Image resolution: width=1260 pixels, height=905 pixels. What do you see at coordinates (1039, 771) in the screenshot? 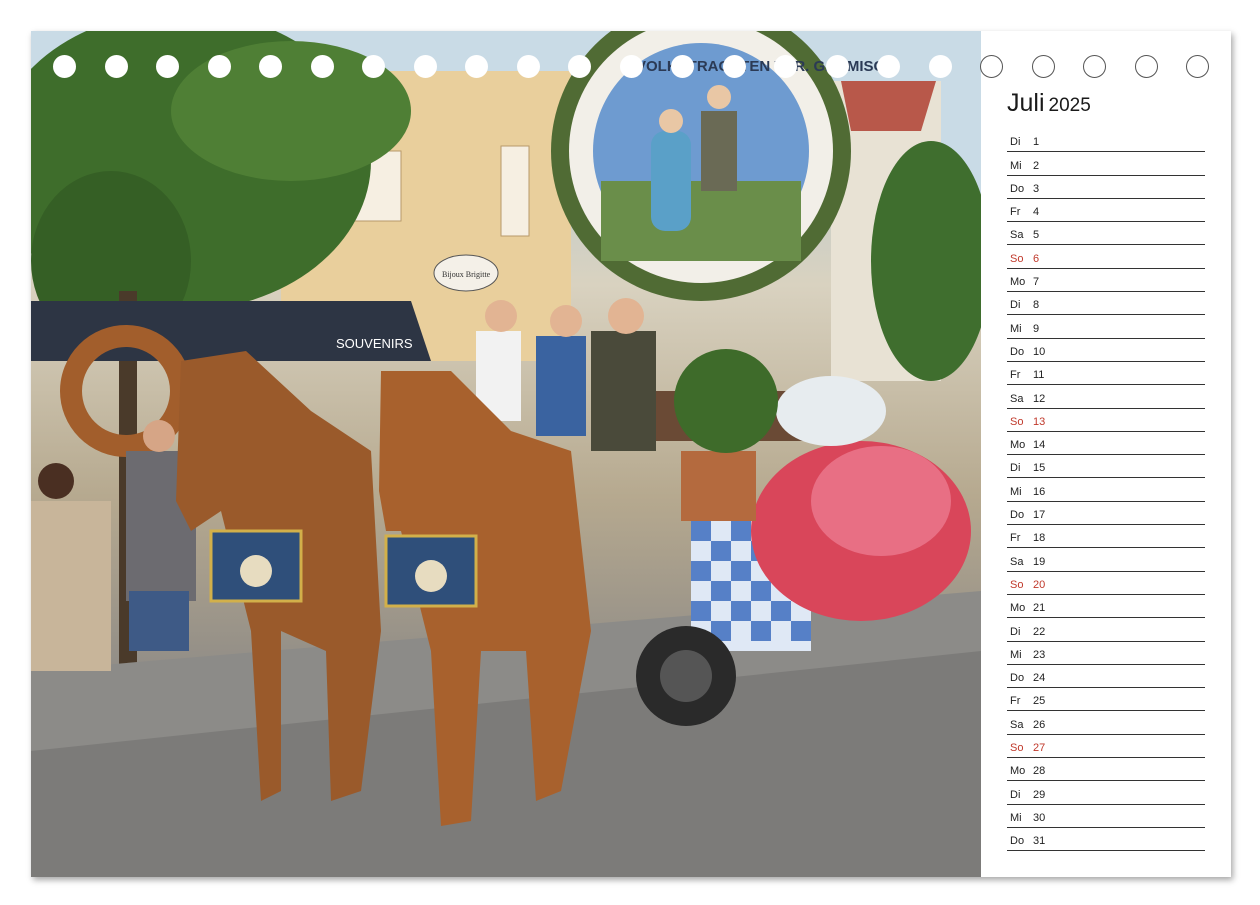
I see `day-number: 28` at bounding box center [1039, 771].